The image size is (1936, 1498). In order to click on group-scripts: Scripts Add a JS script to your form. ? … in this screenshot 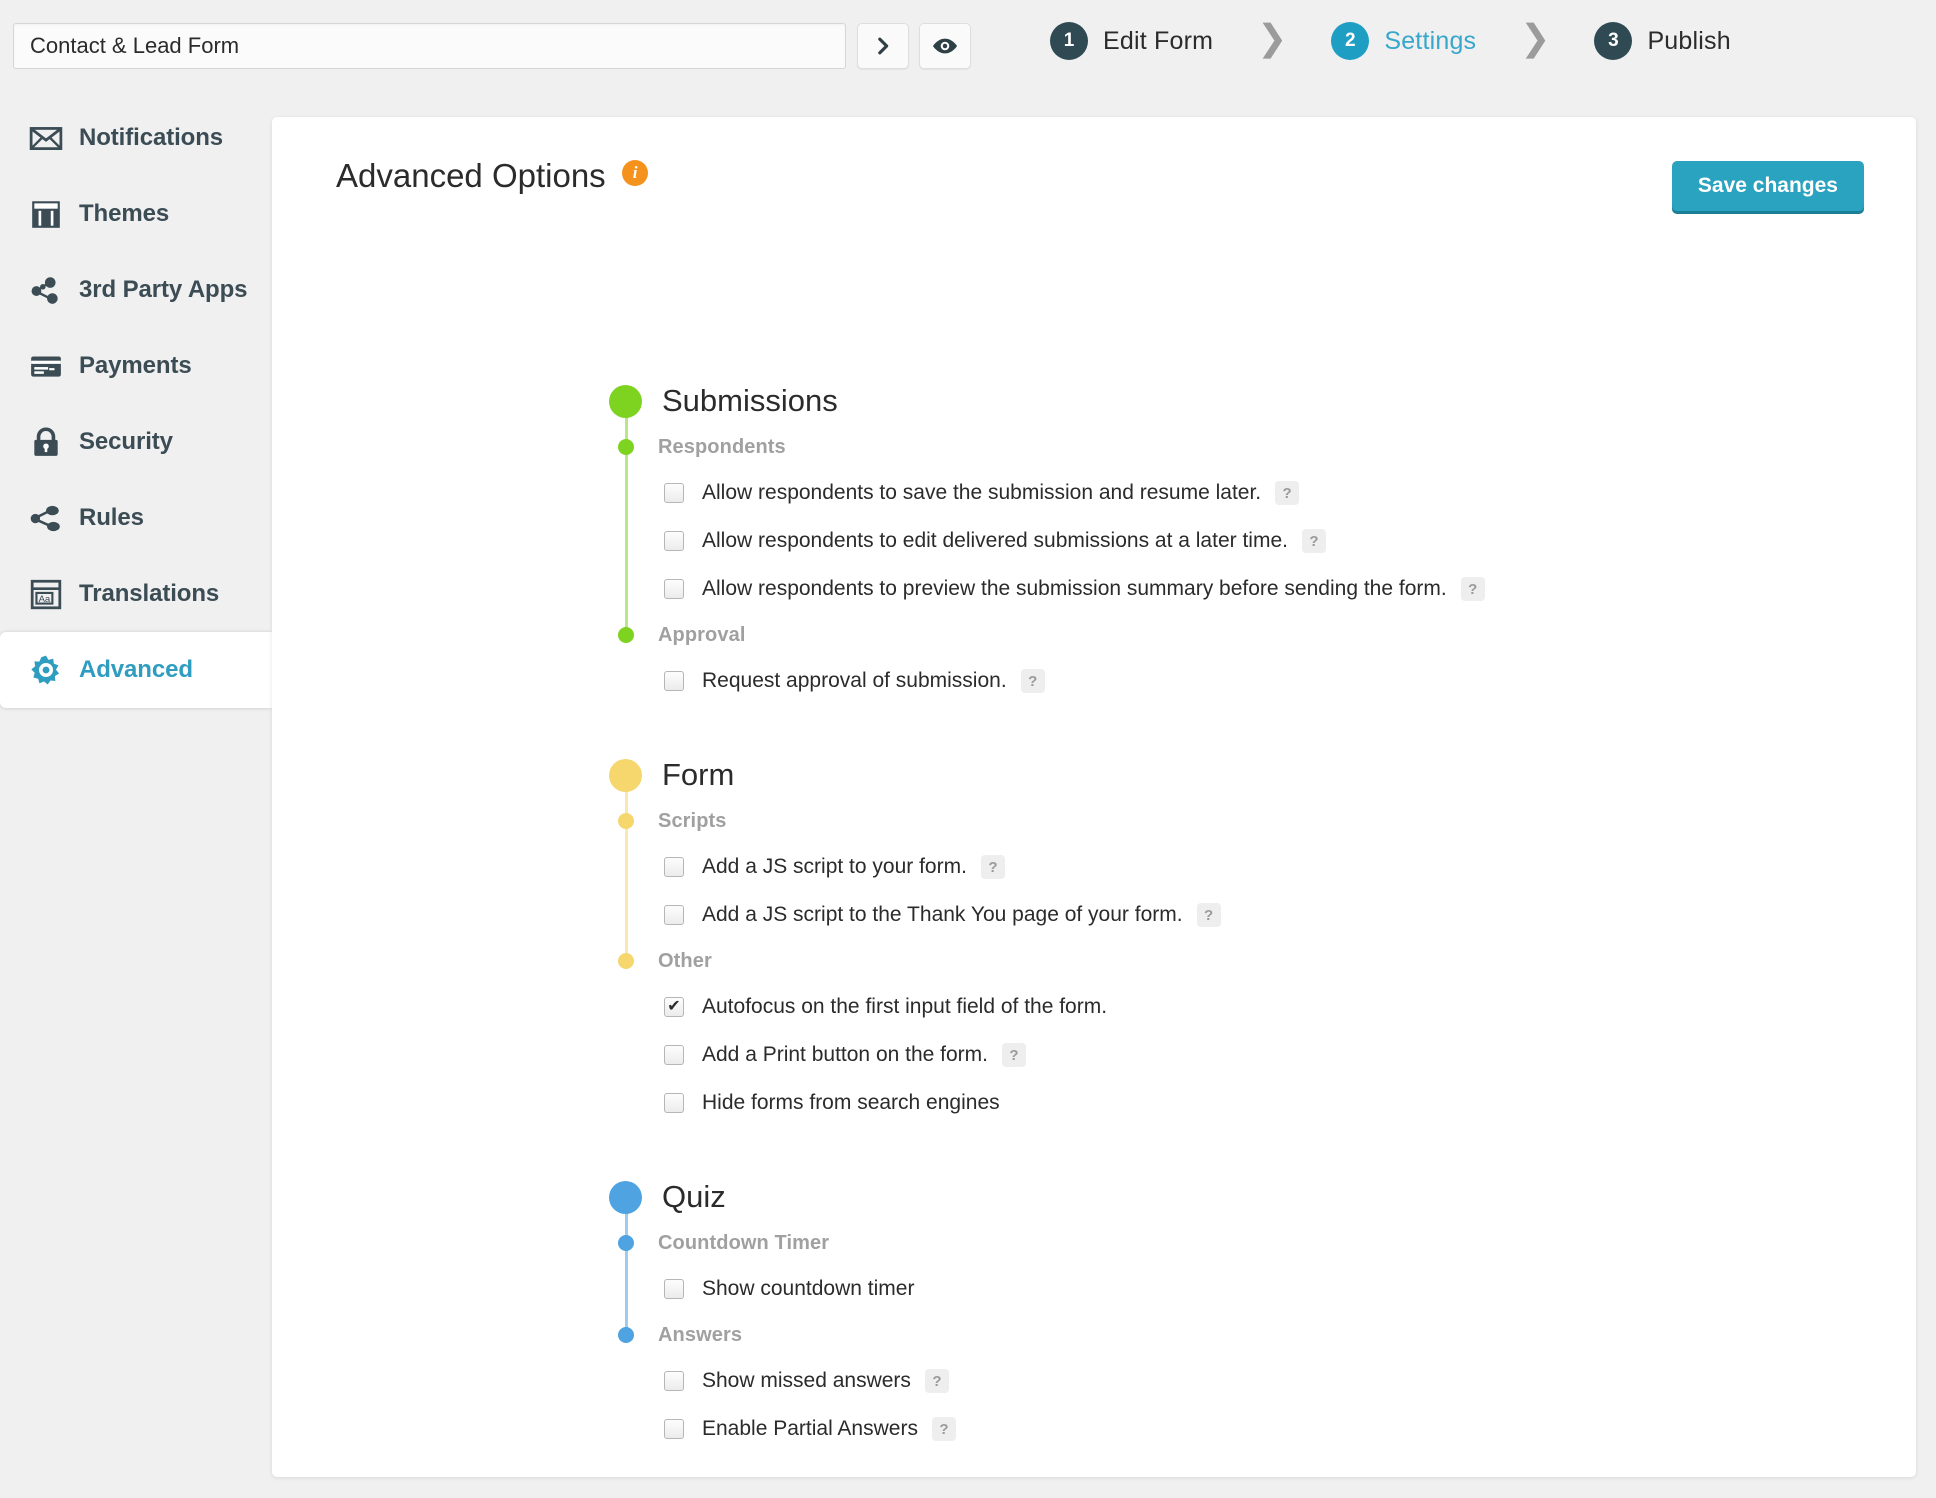, I will do `click(1239, 869)`.